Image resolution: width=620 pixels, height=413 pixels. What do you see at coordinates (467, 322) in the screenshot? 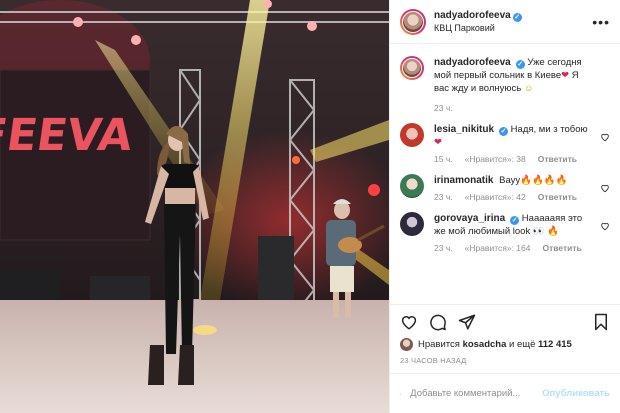
I see `share-icon` at bounding box center [467, 322].